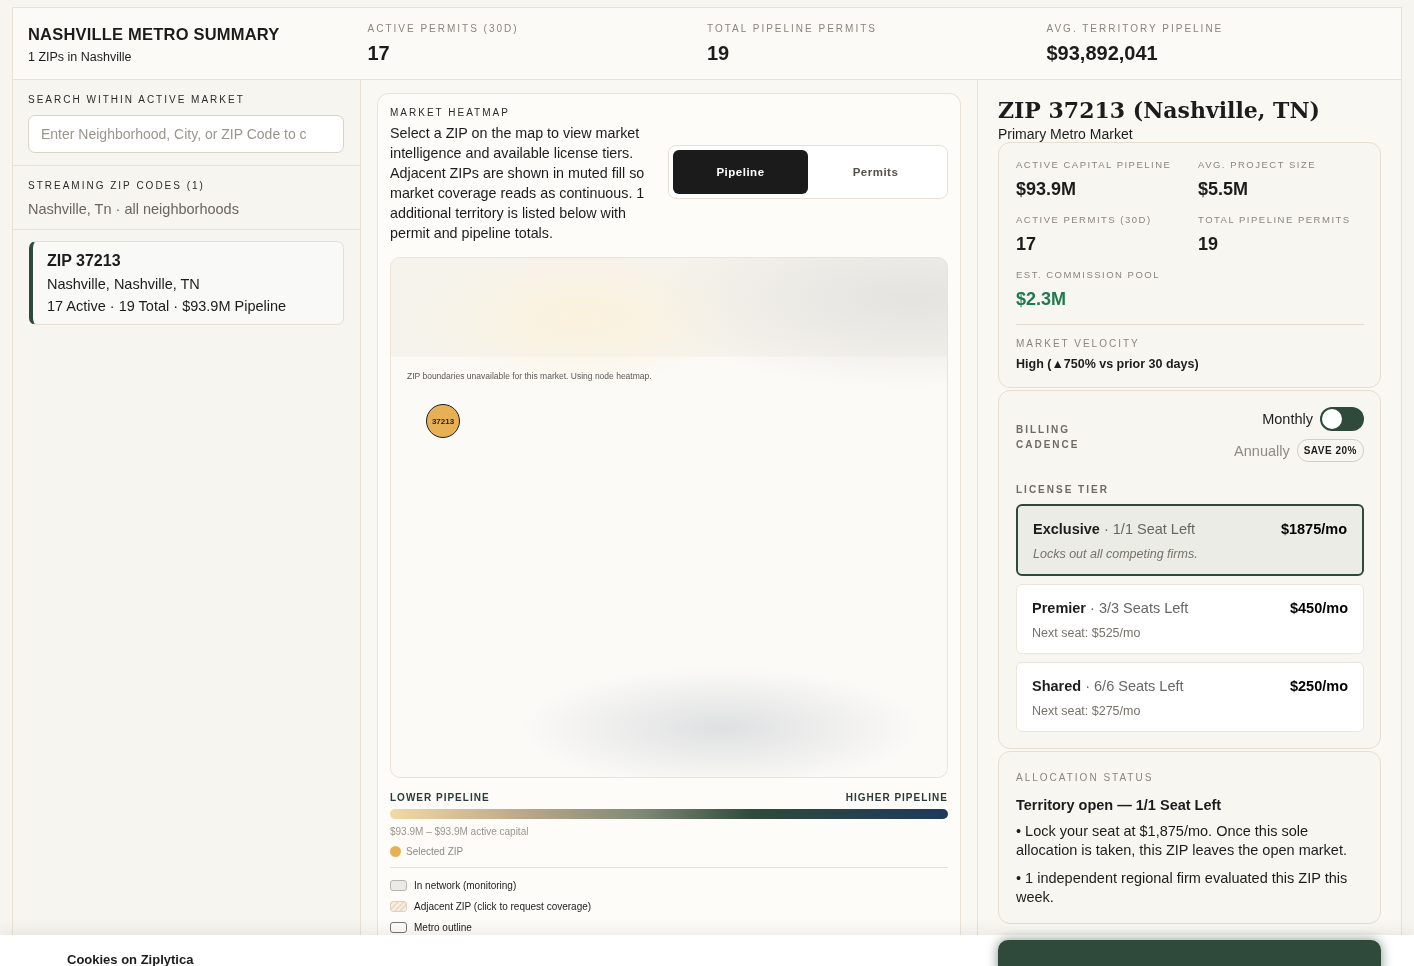 The width and height of the screenshot is (1414, 966). I want to click on stat-label: EST. COMMISSION POOL, so click(1089, 274).